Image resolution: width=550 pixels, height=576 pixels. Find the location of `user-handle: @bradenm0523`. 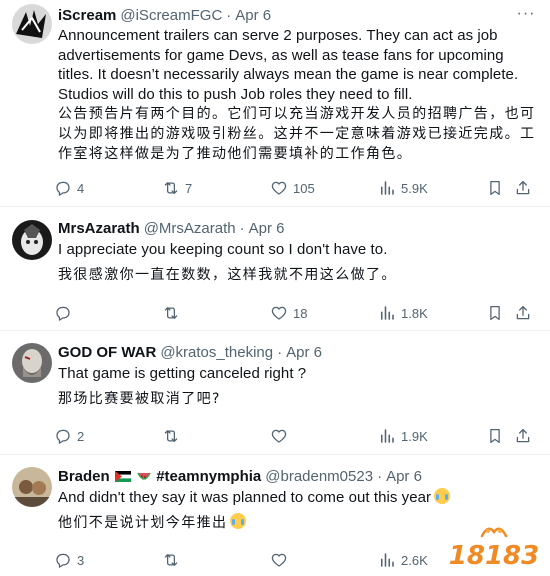

user-handle: @bradenm0523 is located at coordinates (319, 477).